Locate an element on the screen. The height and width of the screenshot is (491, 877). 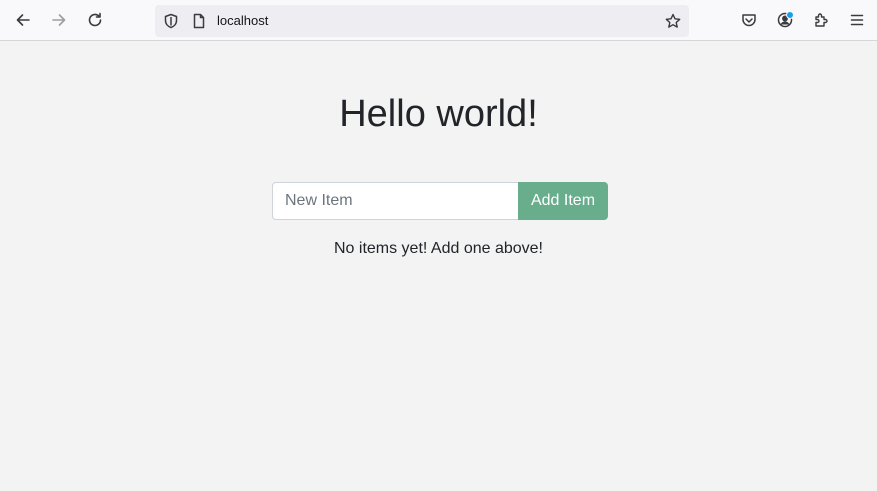
notification-dot is located at coordinates (790, 15).